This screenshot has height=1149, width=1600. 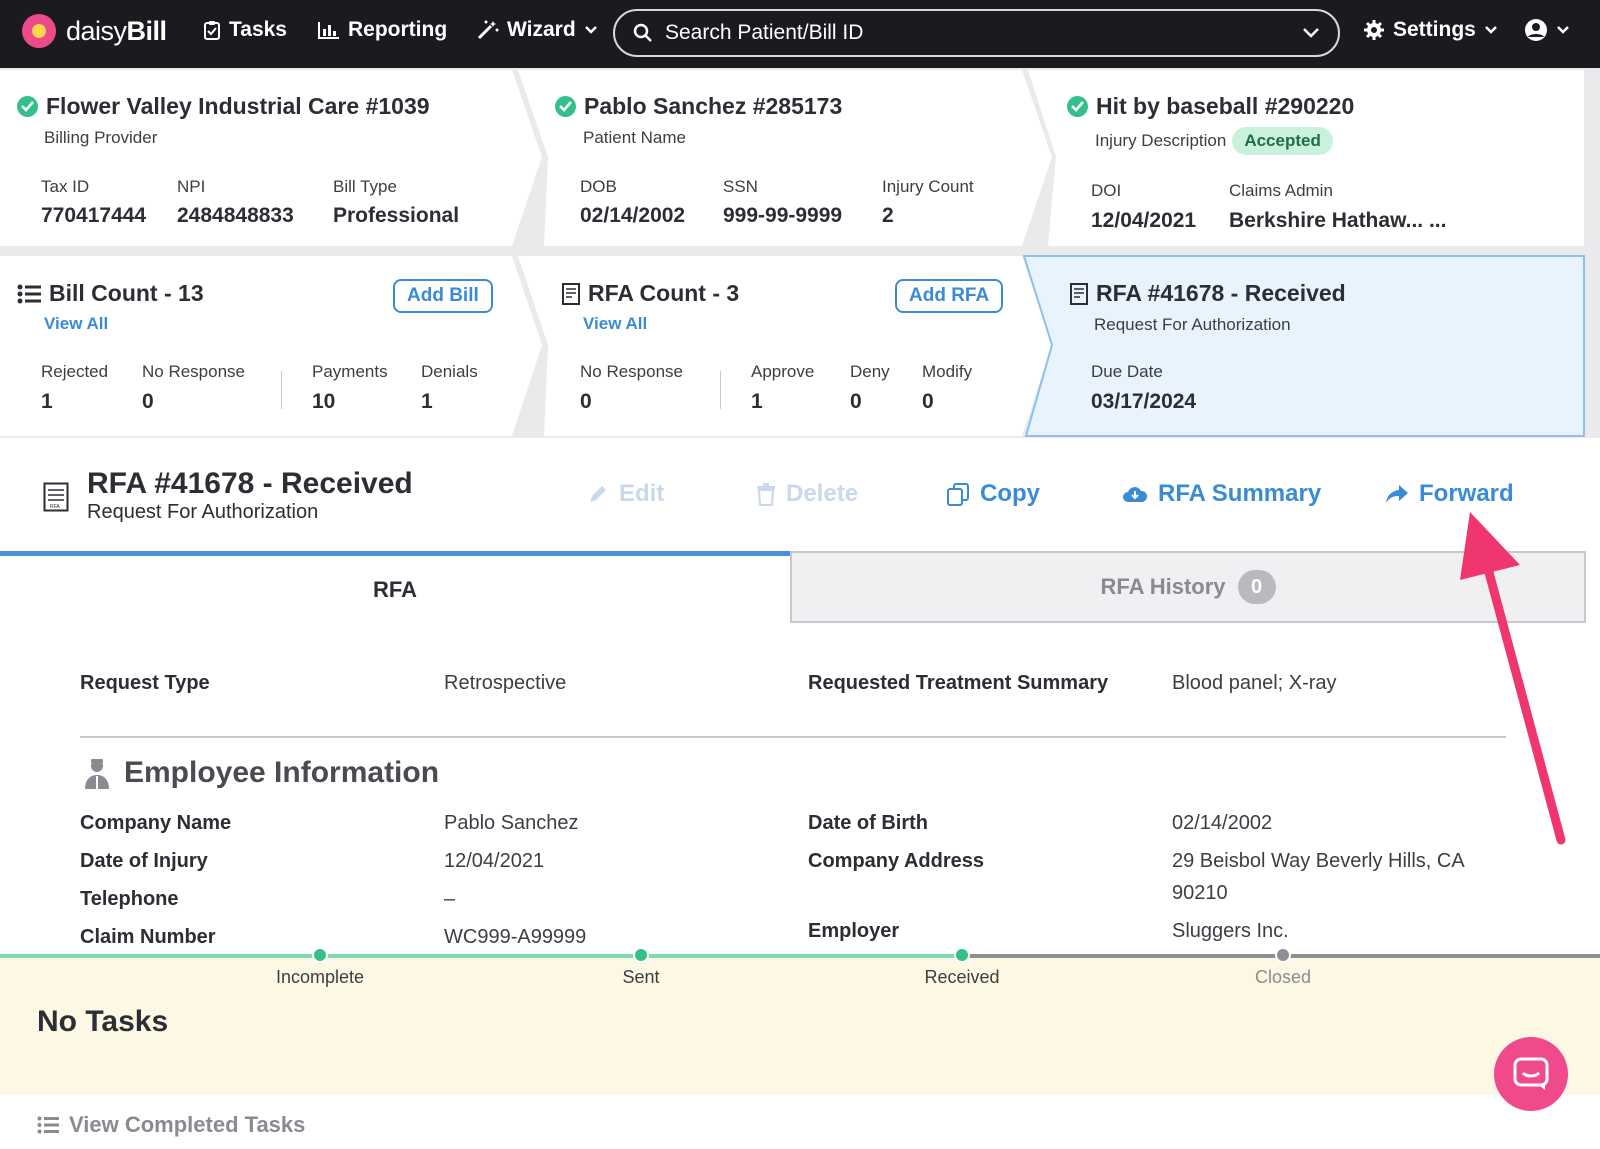 What do you see at coordinates (870, 371) in the screenshot?
I see `deny-label: Deny` at bounding box center [870, 371].